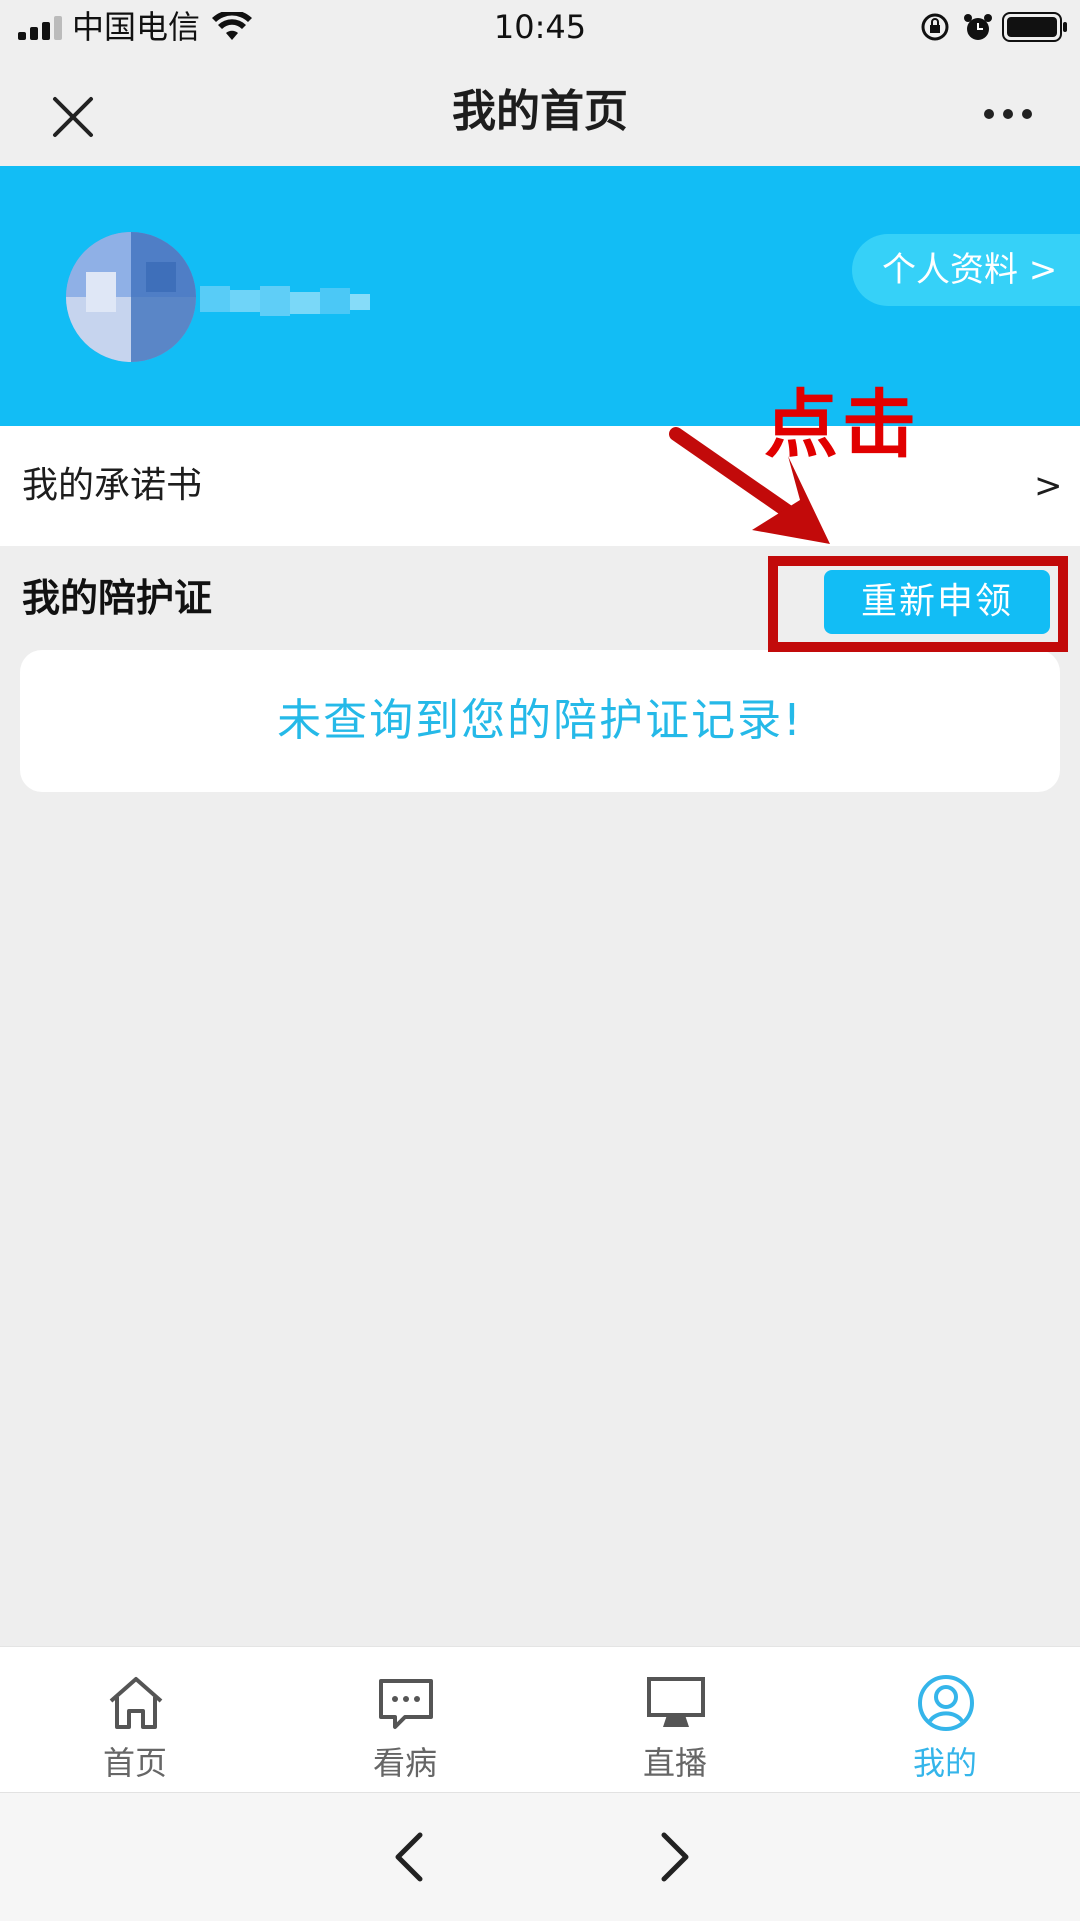  I want to click on page-title: 我的首页, so click(540, 111).